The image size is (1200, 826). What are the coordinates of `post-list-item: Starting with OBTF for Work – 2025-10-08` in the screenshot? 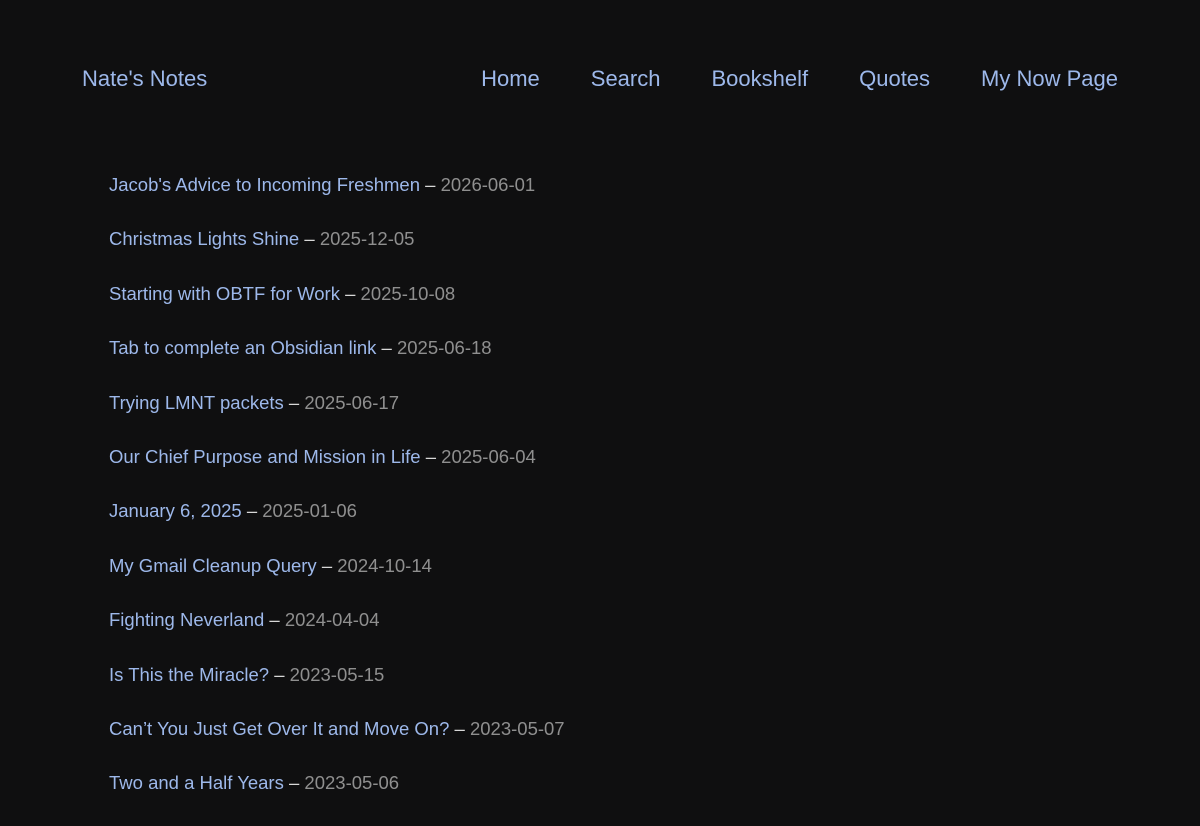 It's located at (337, 309).